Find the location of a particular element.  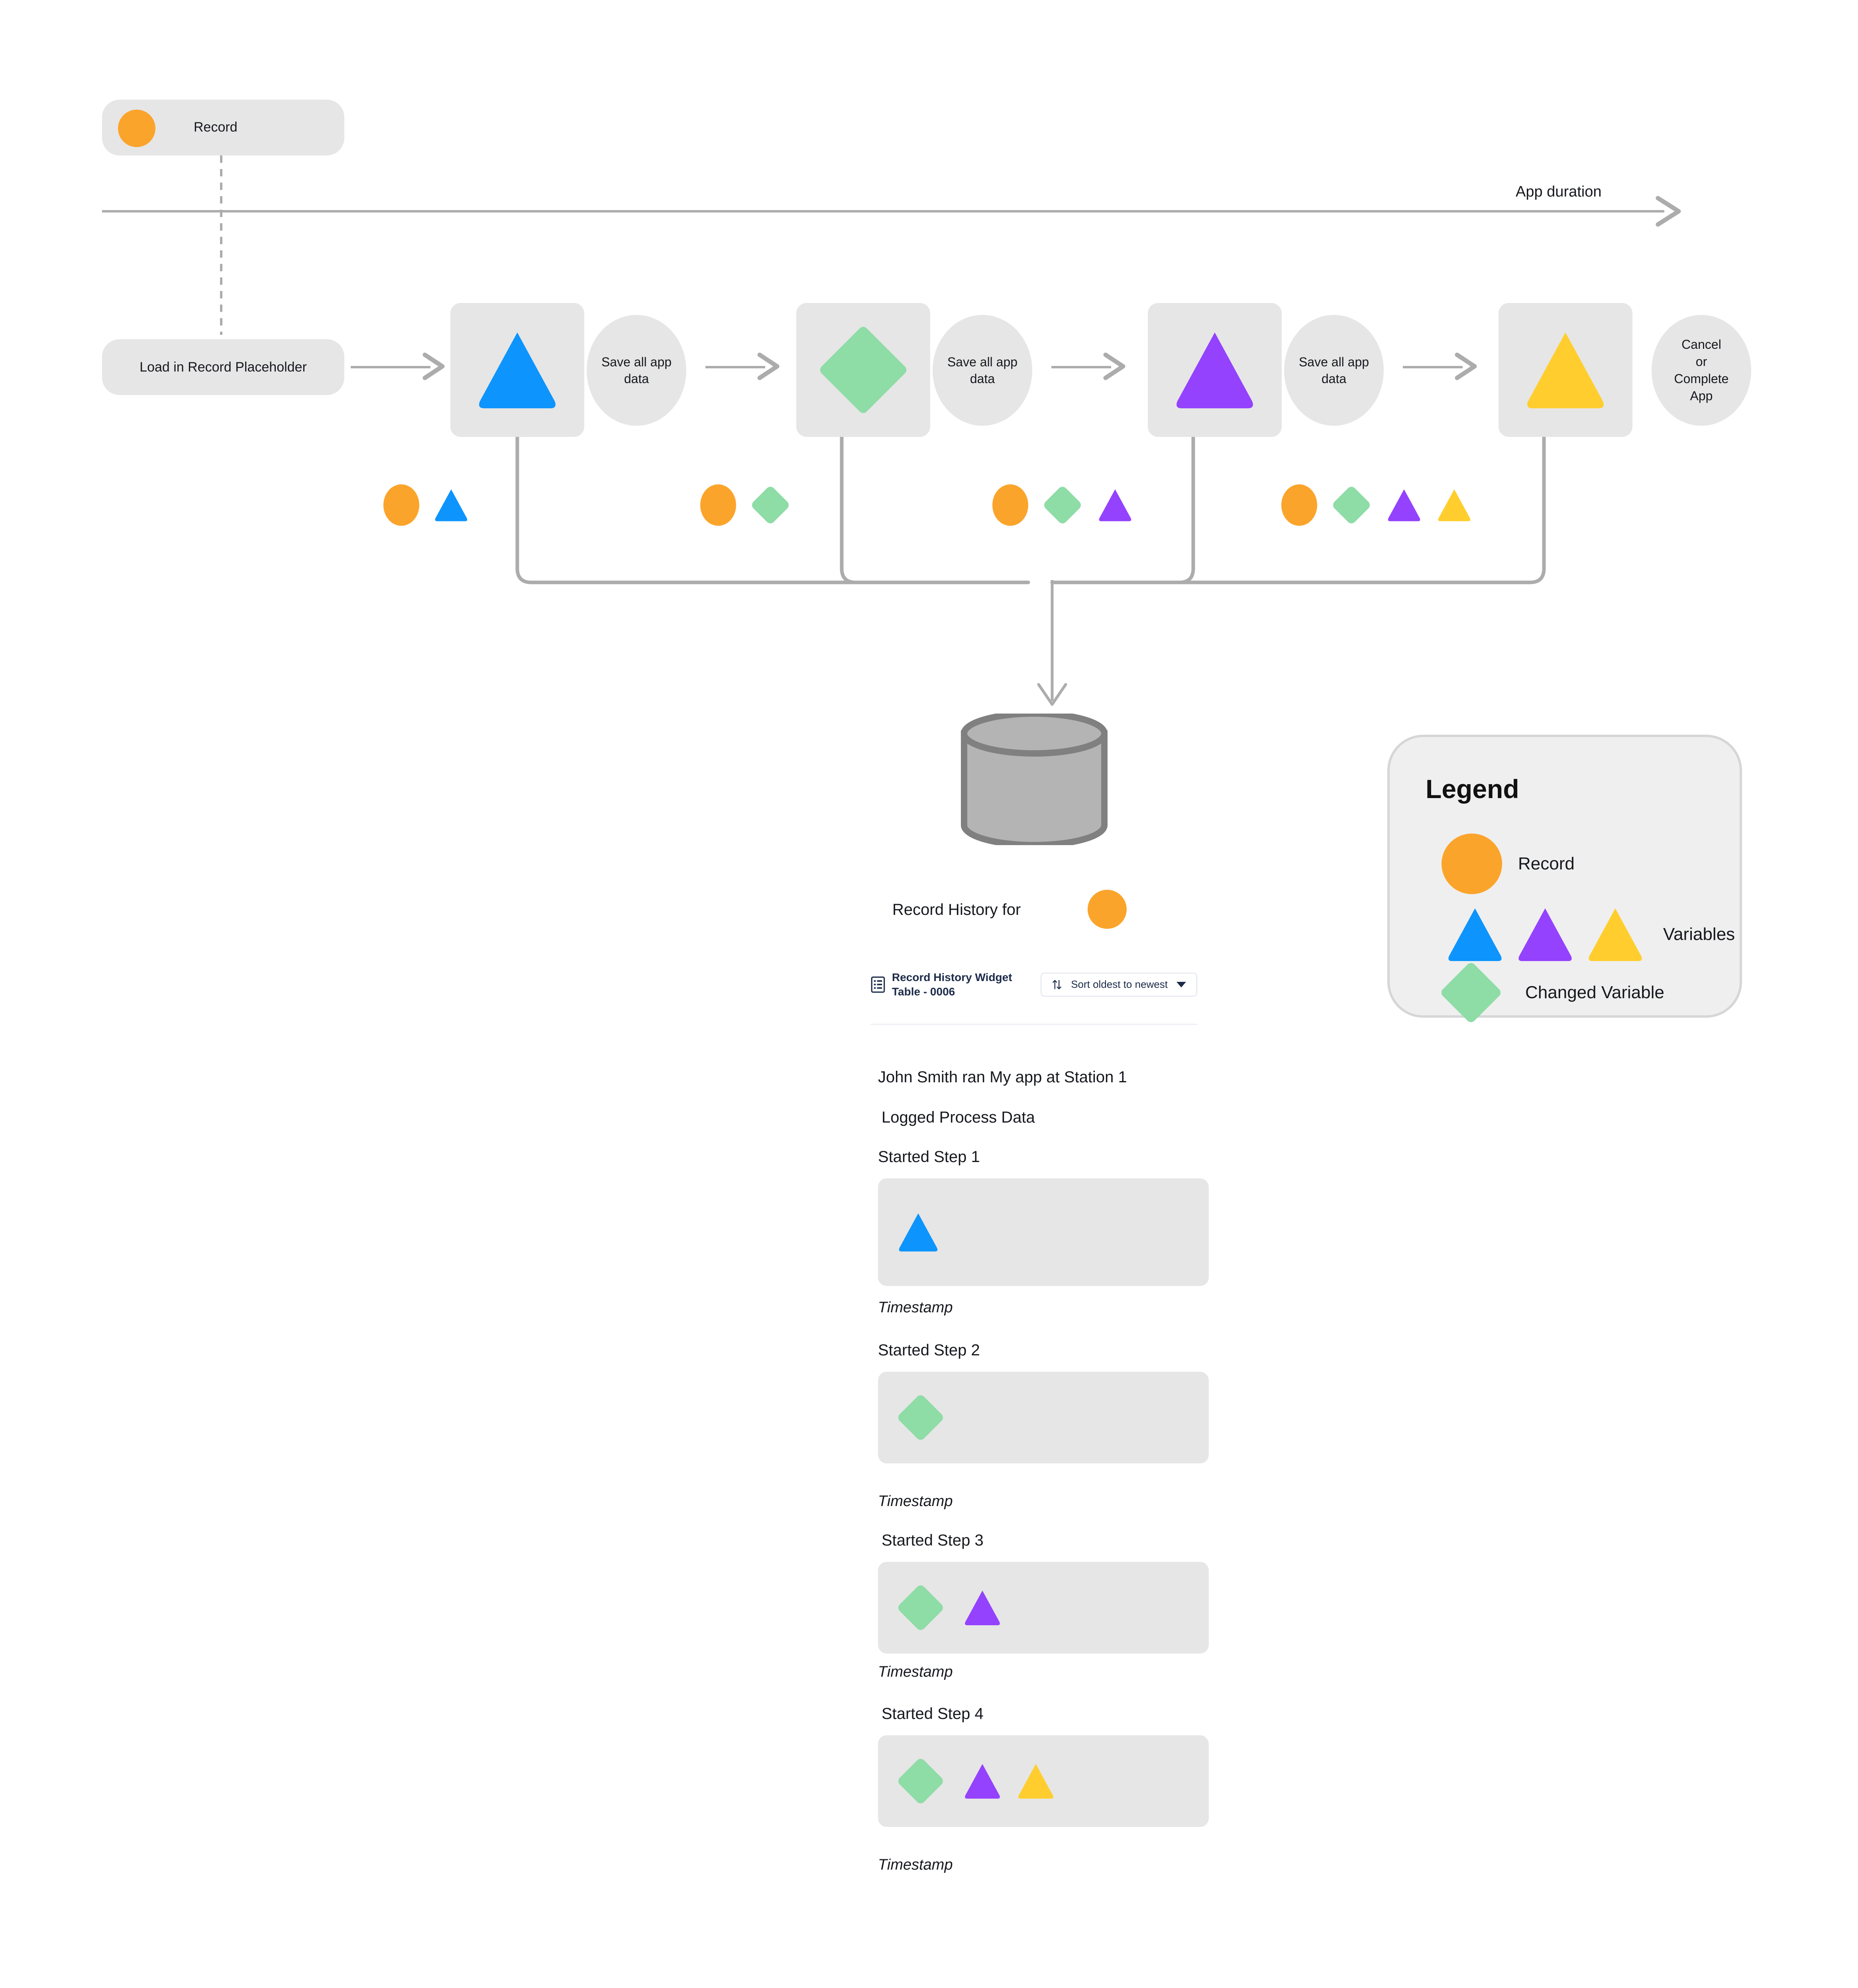

flow-step-1-card is located at coordinates (517, 370).